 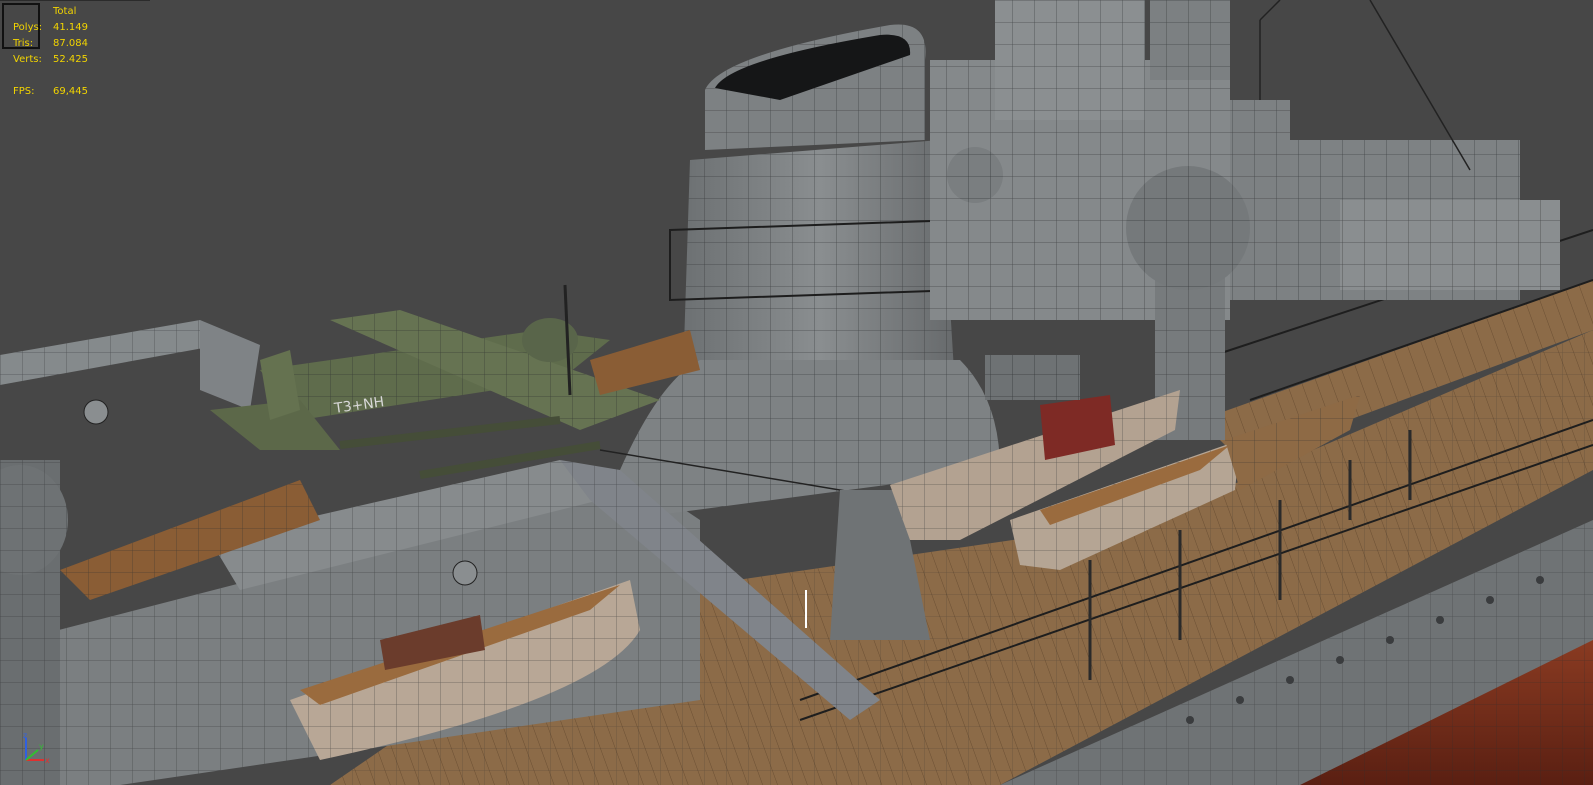 I want to click on fps-value: 69,445, so click(x=70, y=91).